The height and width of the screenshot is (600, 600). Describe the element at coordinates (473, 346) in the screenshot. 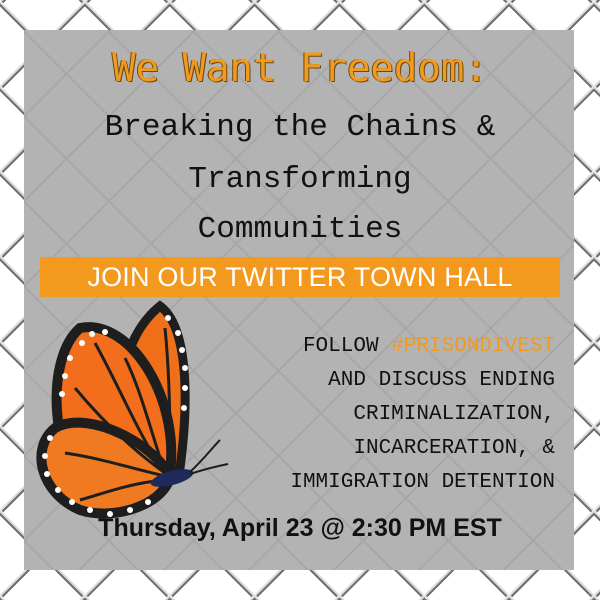

I see `hashtag: #PRISONDIVEST` at that location.